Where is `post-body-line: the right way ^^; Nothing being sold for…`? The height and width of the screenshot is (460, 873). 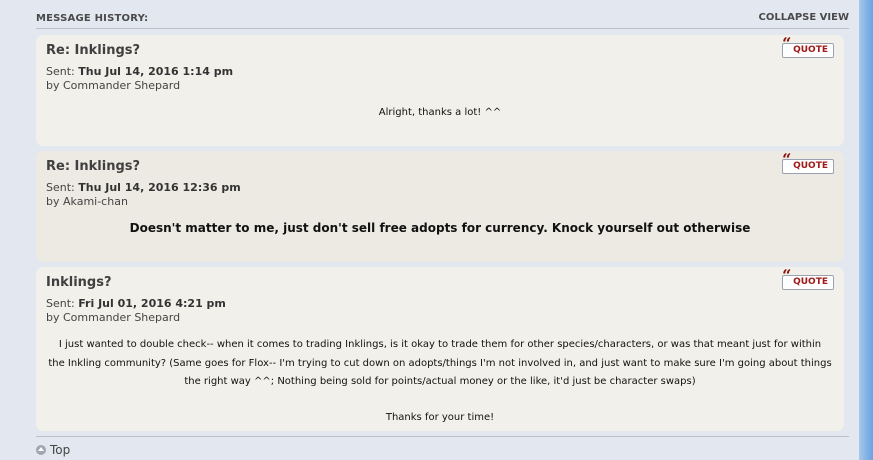 post-body-line: the right way ^^; Nothing being sold for… is located at coordinates (440, 381).